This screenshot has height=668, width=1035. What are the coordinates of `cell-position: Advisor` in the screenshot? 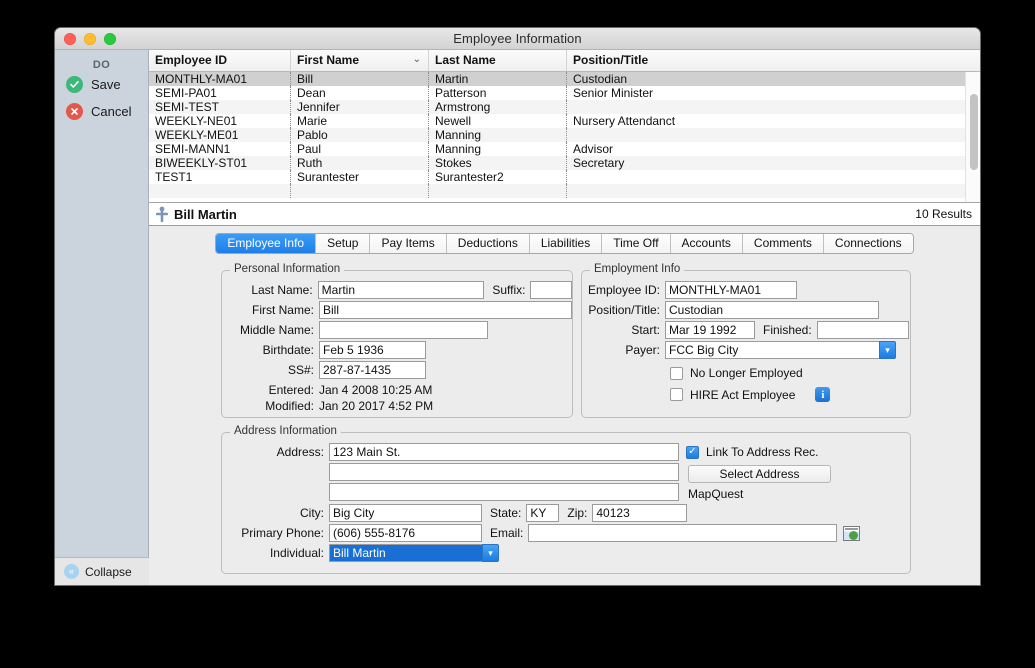 It's located at (593, 149).